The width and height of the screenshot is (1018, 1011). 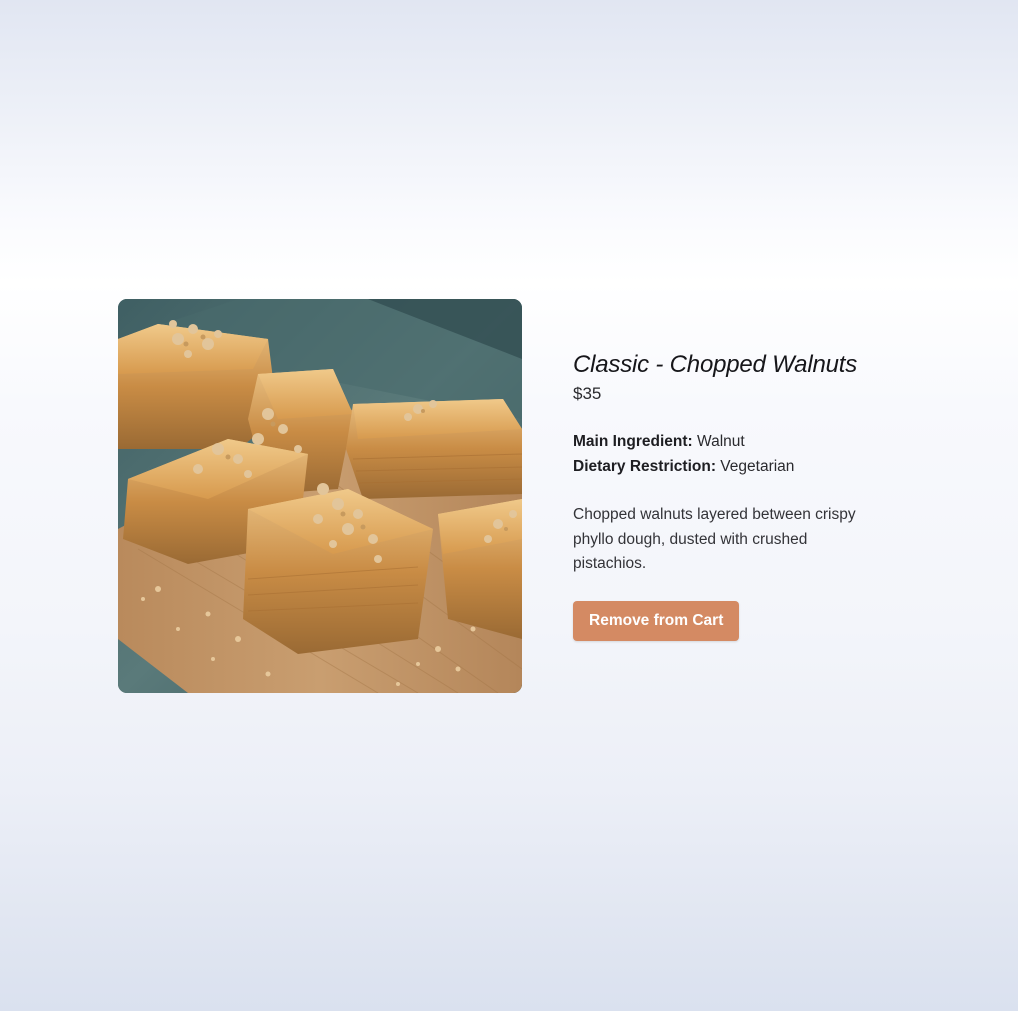 What do you see at coordinates (757, 466) in the screenshot?
I see `attribute-value: Vegetarian` at bounding box center [757, 466].